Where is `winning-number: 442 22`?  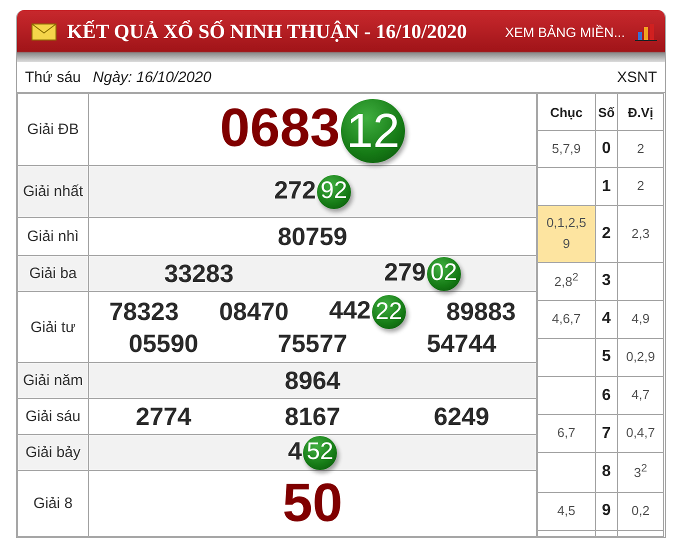 winning-number: 442 22 is located at coordinates (367, 312).